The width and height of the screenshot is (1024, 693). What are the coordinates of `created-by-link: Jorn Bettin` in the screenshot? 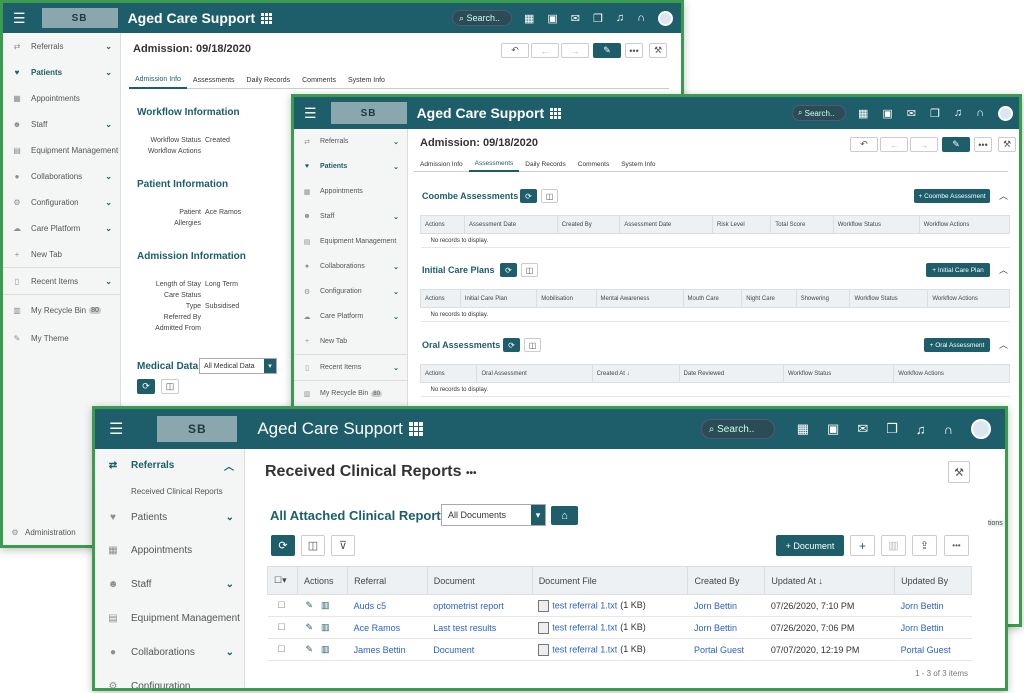 It's located at (726, 605).